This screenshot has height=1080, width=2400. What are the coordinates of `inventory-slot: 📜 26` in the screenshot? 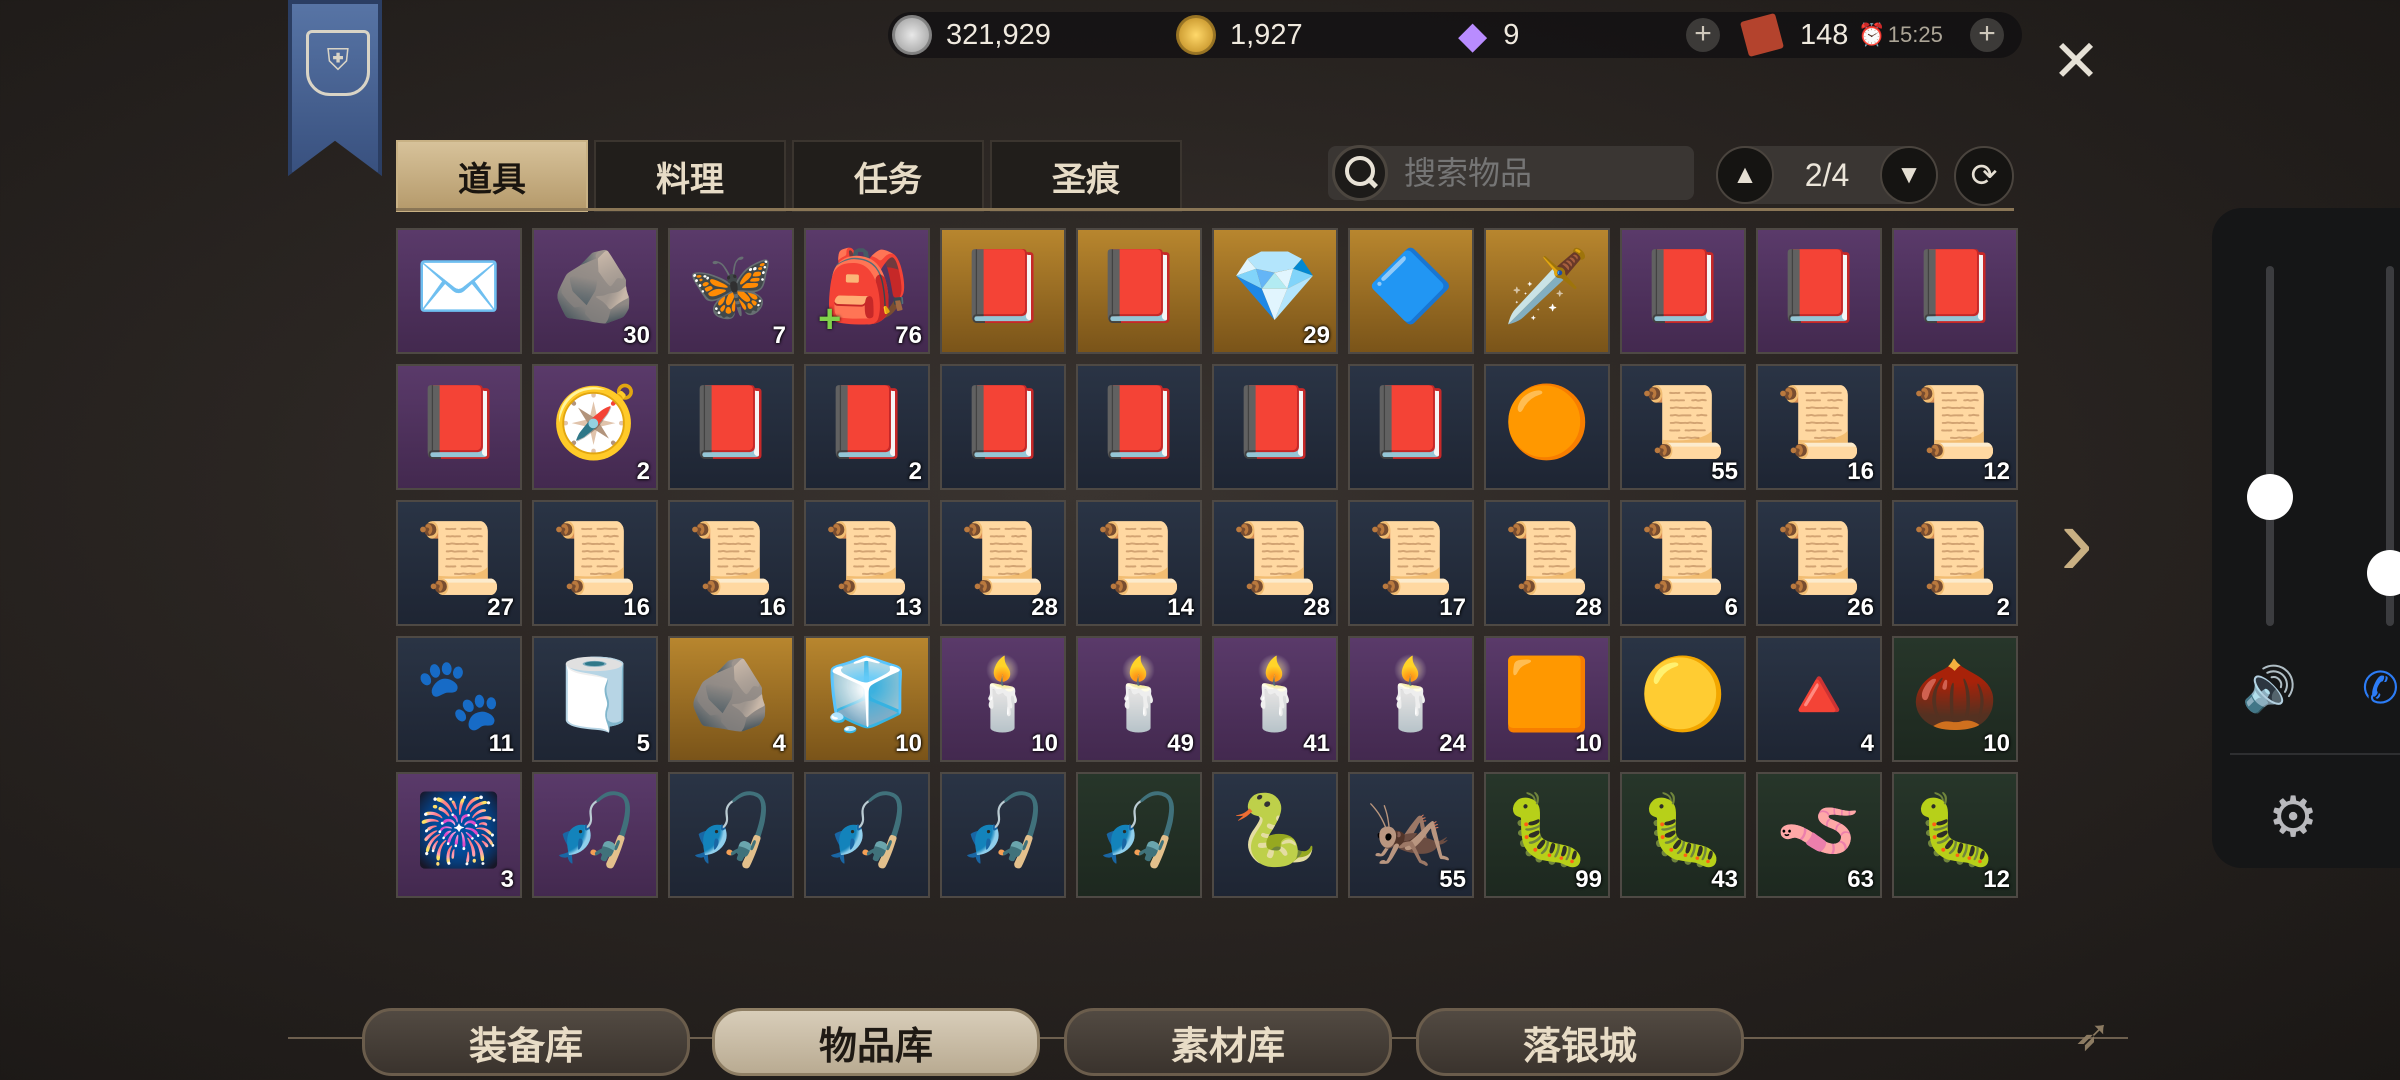 It's located at (1819, 563).